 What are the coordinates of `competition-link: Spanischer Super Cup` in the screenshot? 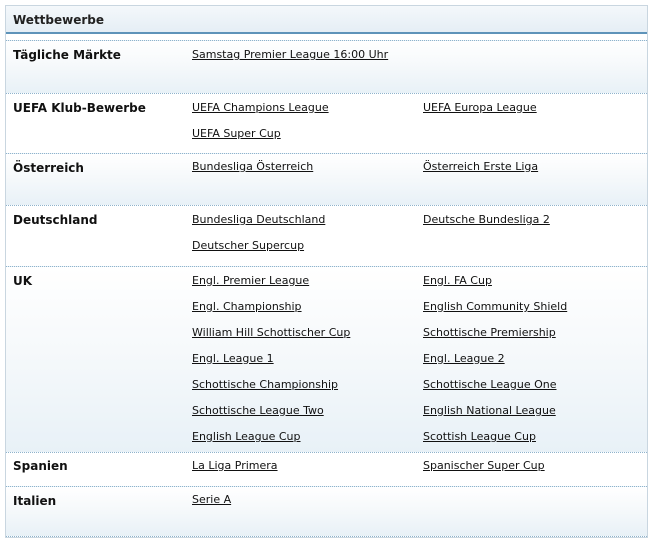 It's located at (527, 472).